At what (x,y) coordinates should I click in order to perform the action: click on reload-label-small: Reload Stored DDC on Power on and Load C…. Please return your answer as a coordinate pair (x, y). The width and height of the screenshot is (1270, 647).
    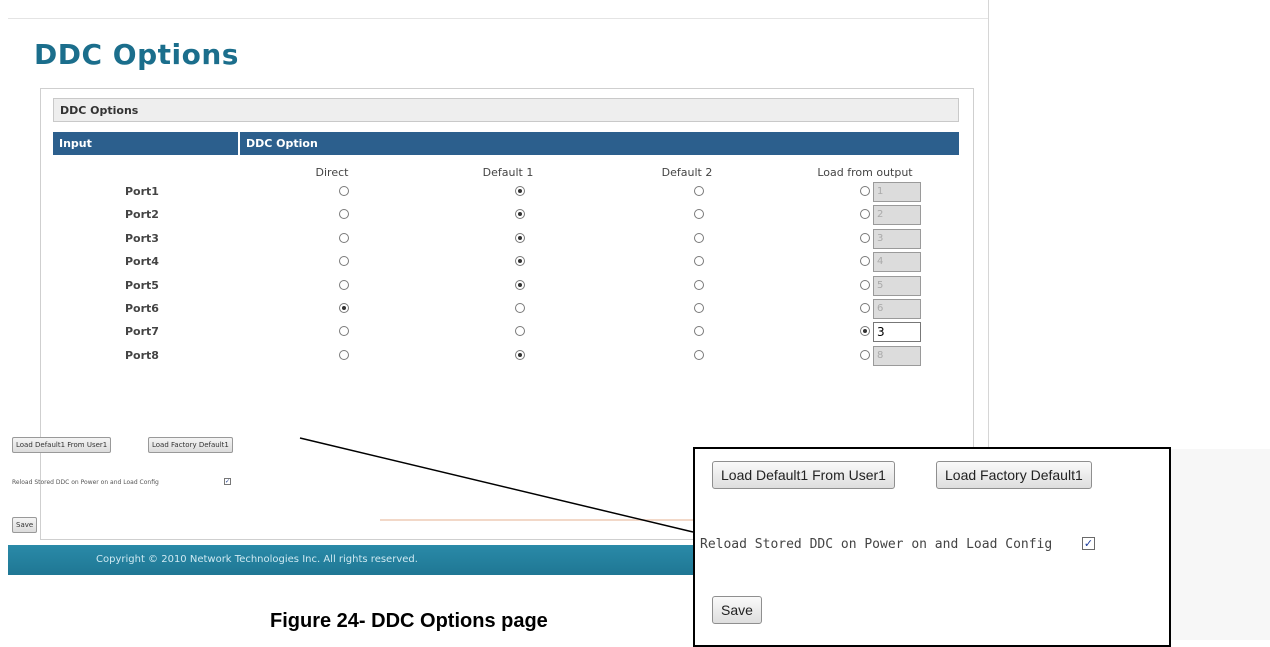
    Looking at the image, I should click on (85, 482).